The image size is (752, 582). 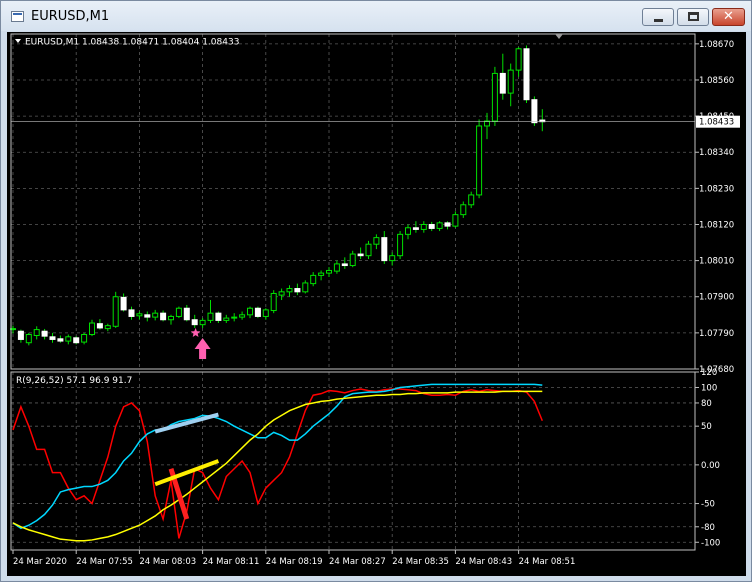 What do you see at coordinates (658, 17) in the screenshot?
I see `minimize-button` at bounding box center [658, 17].